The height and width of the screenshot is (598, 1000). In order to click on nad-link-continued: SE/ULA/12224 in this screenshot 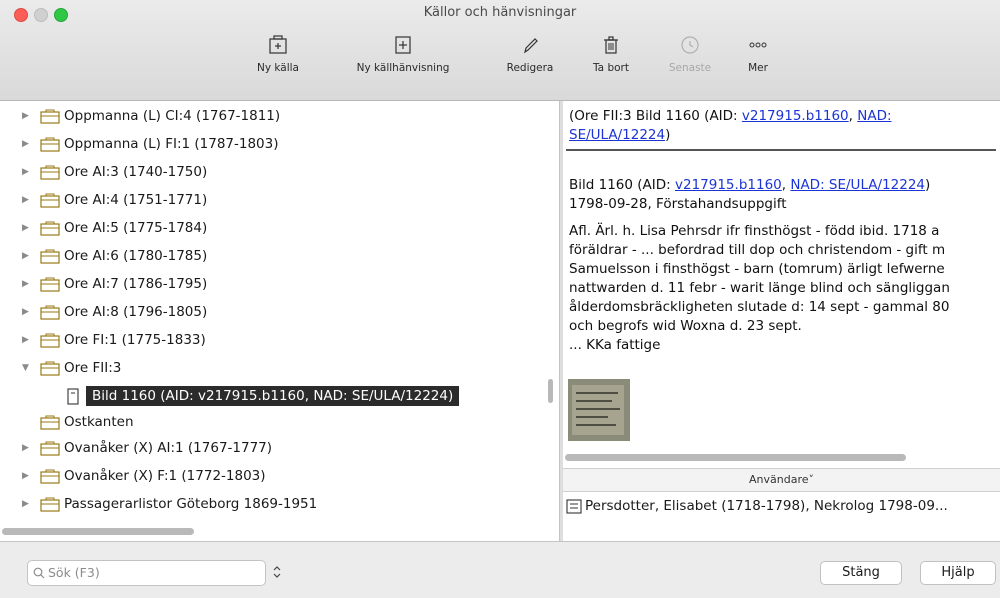, I will do `click(617, 135)`.